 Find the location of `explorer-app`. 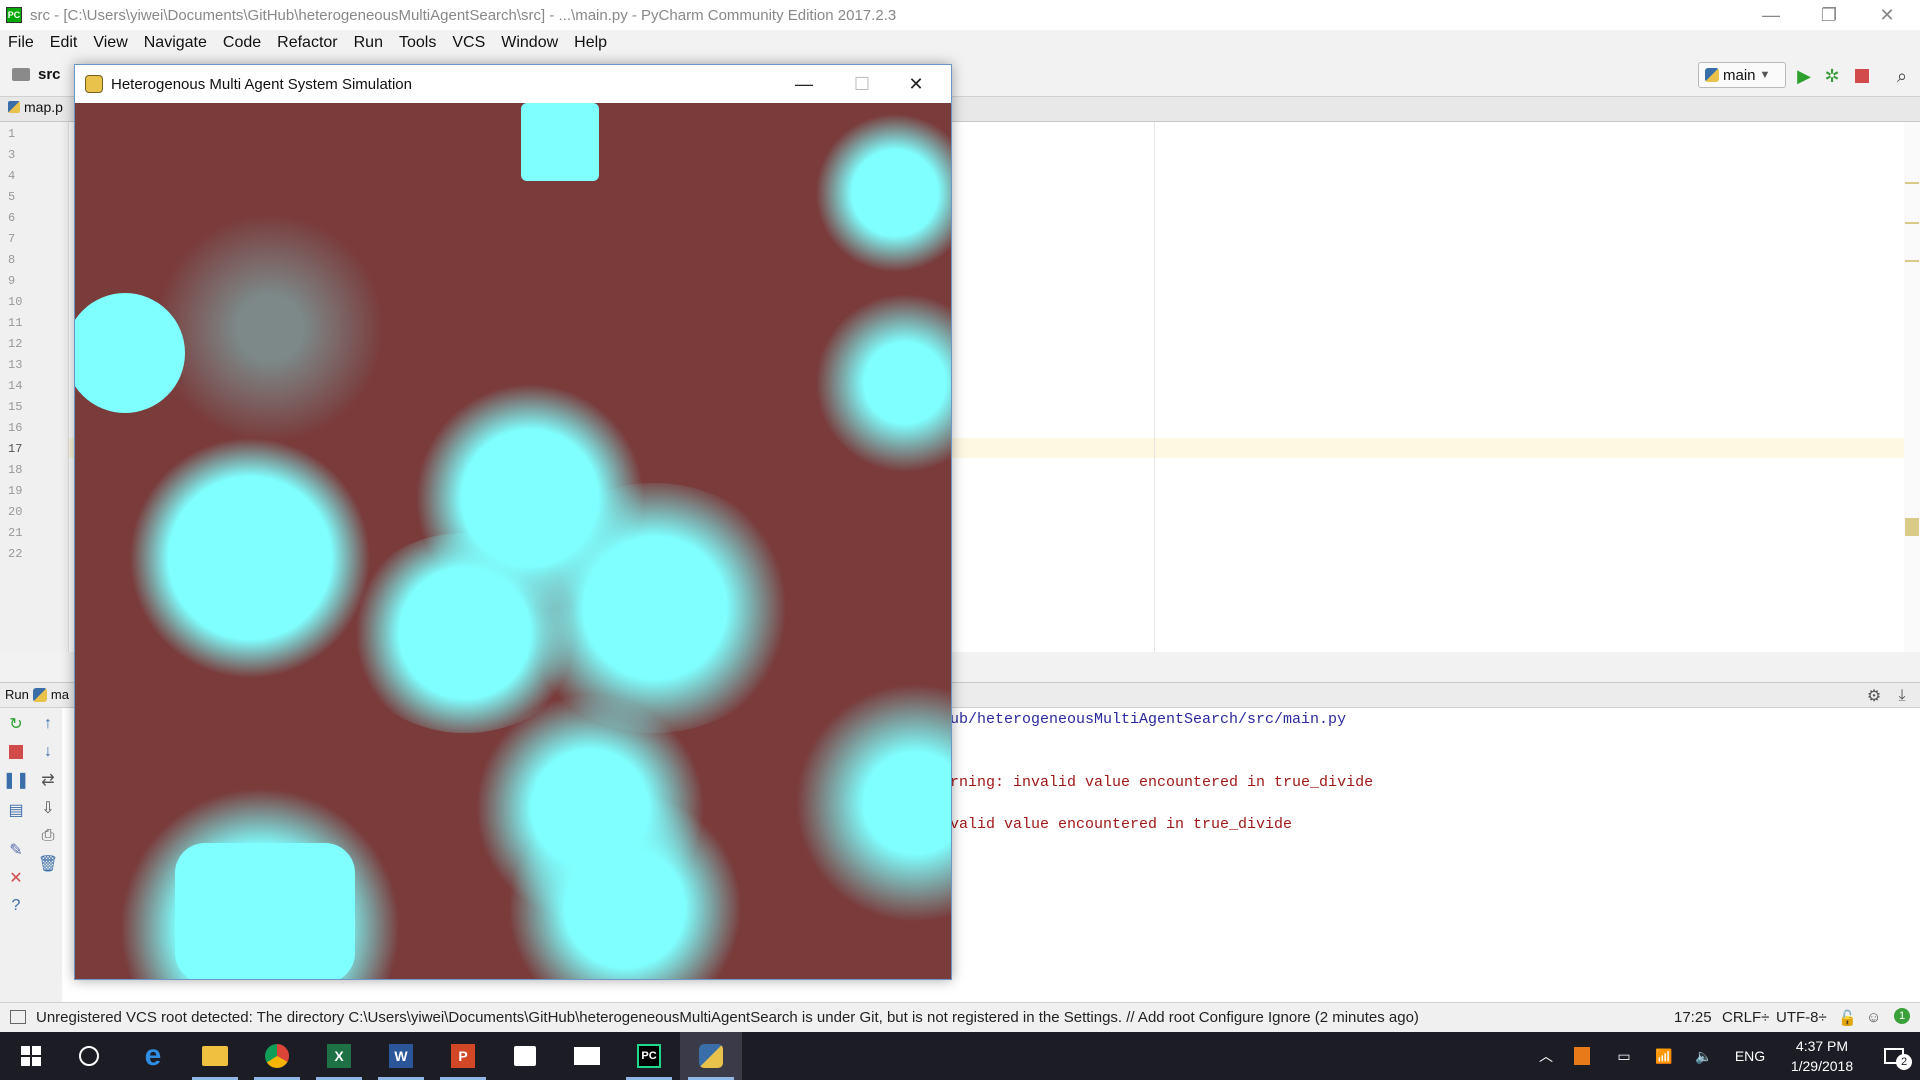

explorer-app is located at coordinates (215, 1056).